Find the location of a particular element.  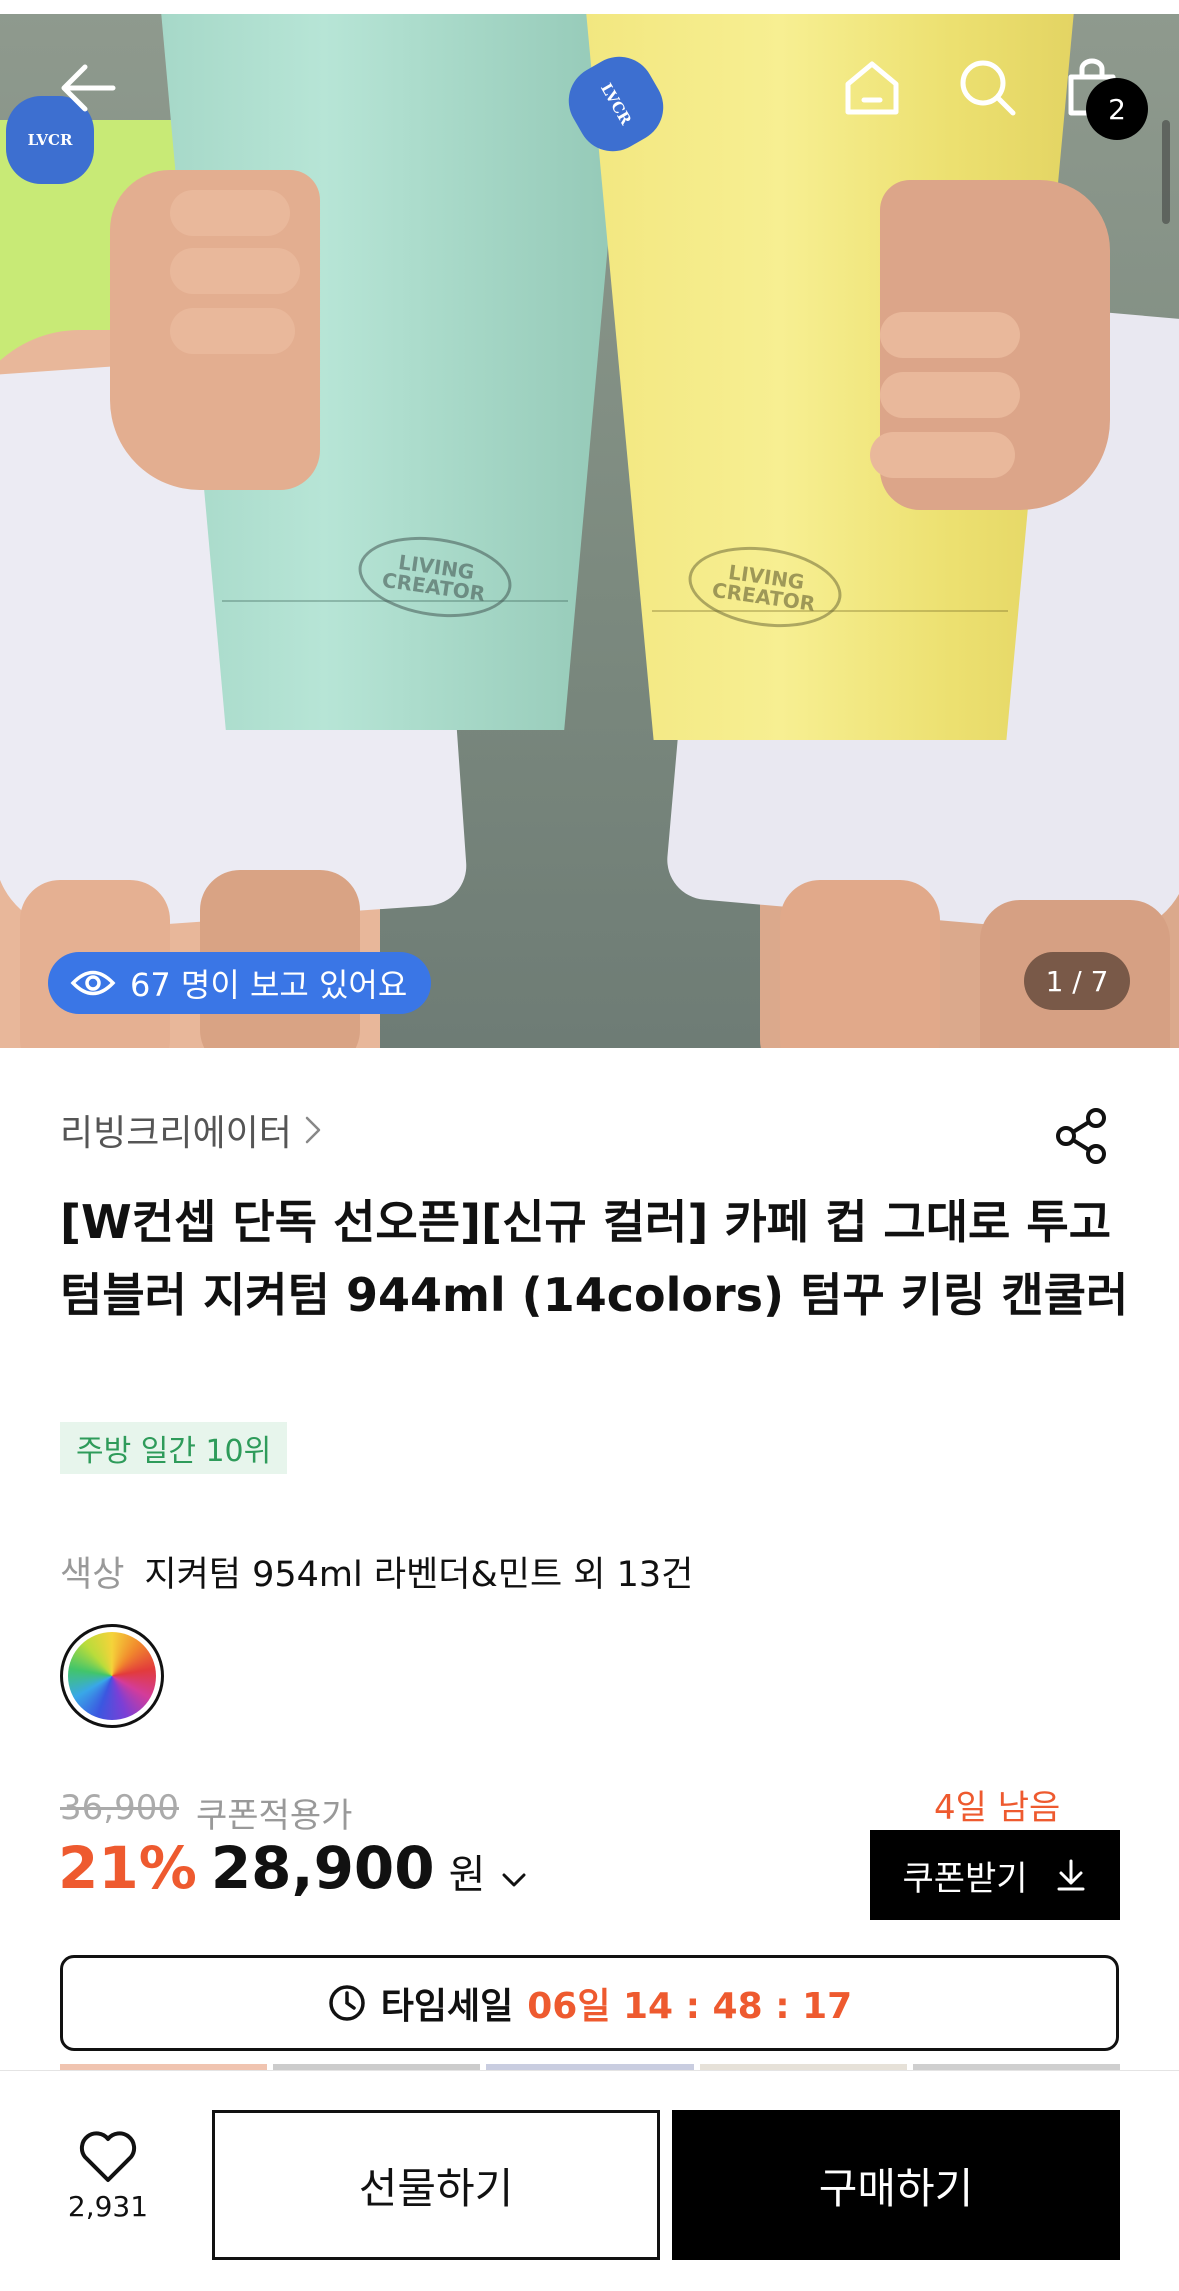

buy-button: 구매하기 is located at coordinates (896, 2185).